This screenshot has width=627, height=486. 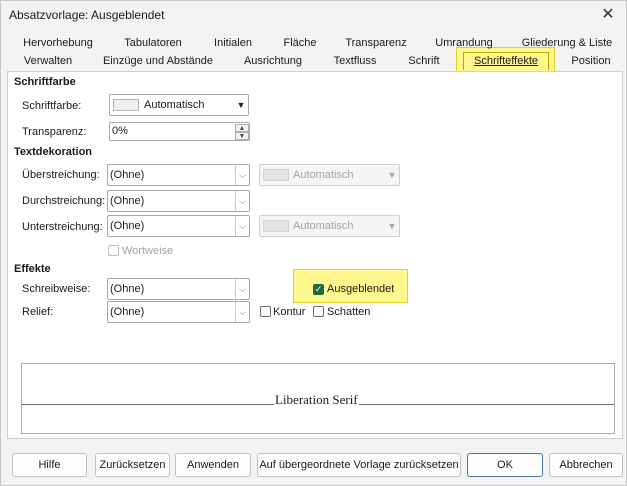 What do you see at coordinates (213, 465) in the screenshot?
I see `apply-button: Anwenden` at bounding box center [213, 465].